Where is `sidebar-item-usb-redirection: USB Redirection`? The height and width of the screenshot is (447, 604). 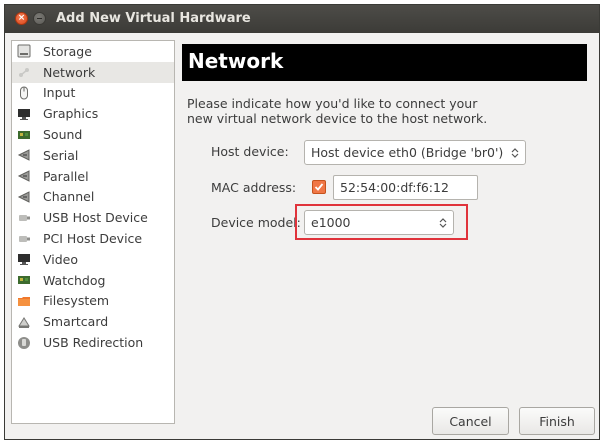
sidebar-item-usb-redirection: USB Redirection is located at coordinates (93, 342).